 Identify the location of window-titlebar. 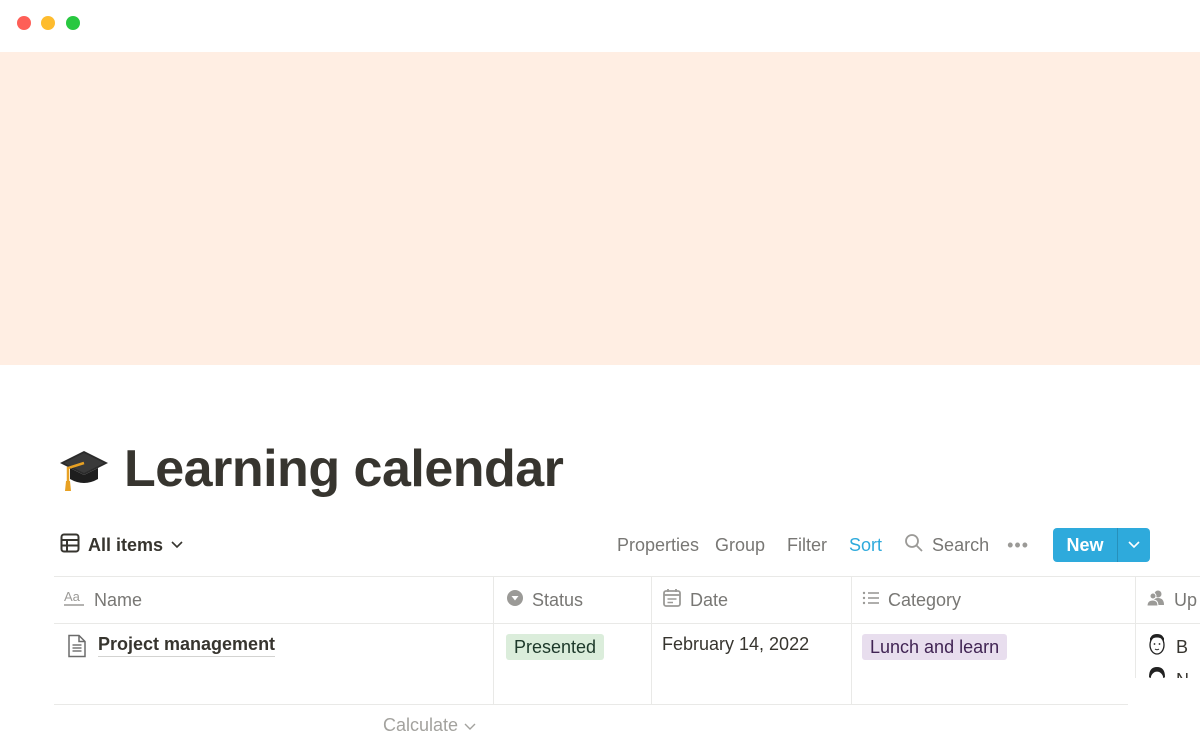
(600, 26).